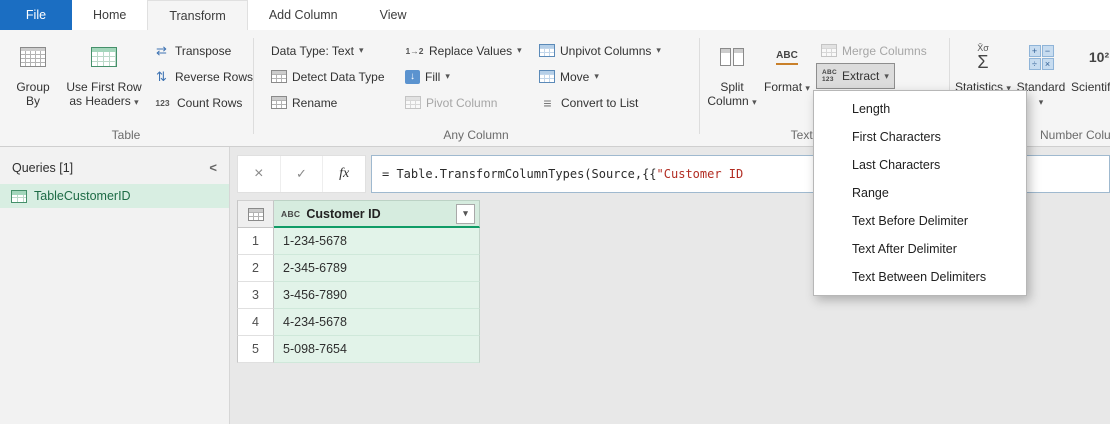 The image size is (1110, 424). What do you see at coordinates (213, 167) in the screenshot?
I see `collapse-panel-icon: <` at bounding box center [213, 167].